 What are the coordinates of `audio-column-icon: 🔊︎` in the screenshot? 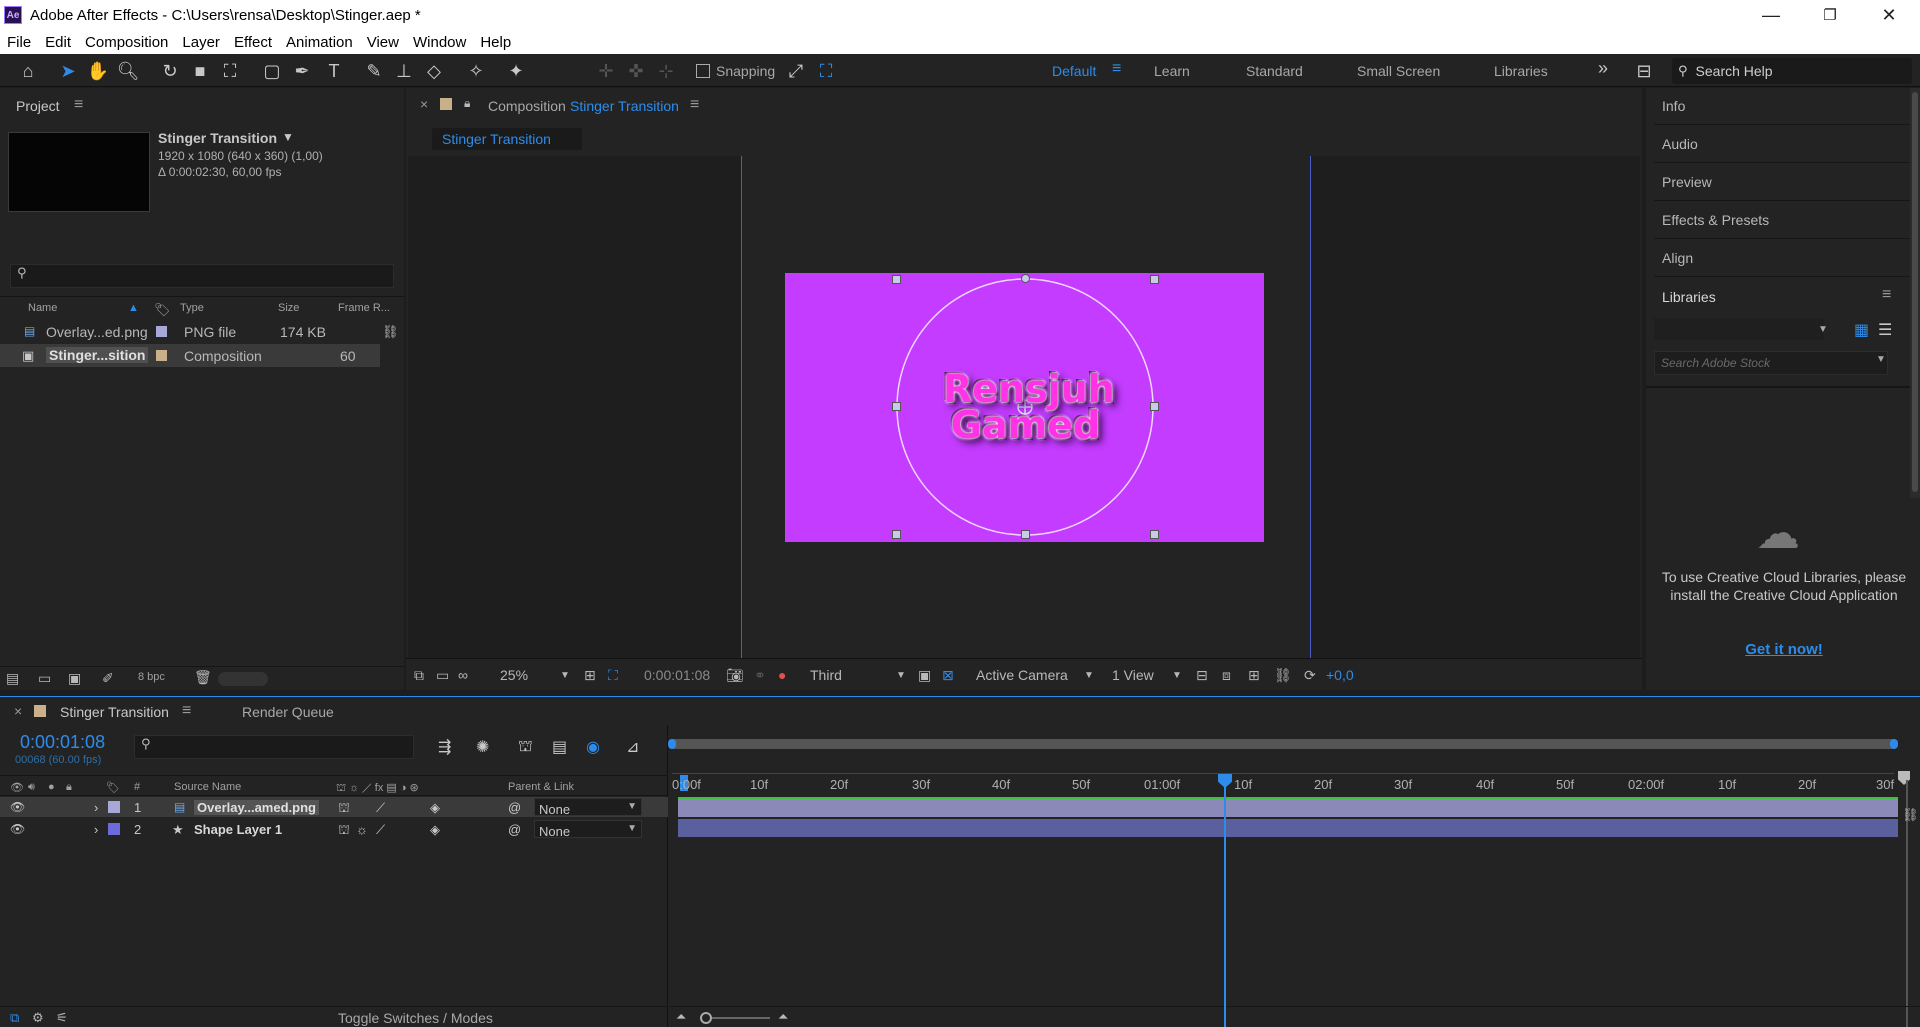 It's located at (31, 787).